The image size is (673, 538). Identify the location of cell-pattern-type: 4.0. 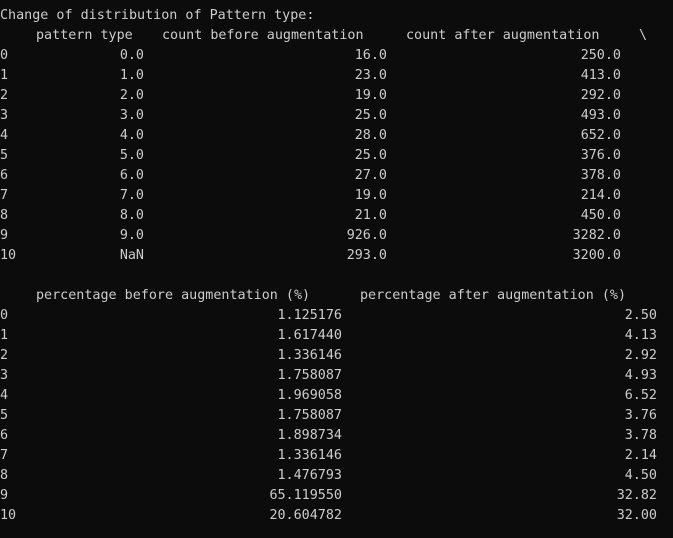
(131, 135).